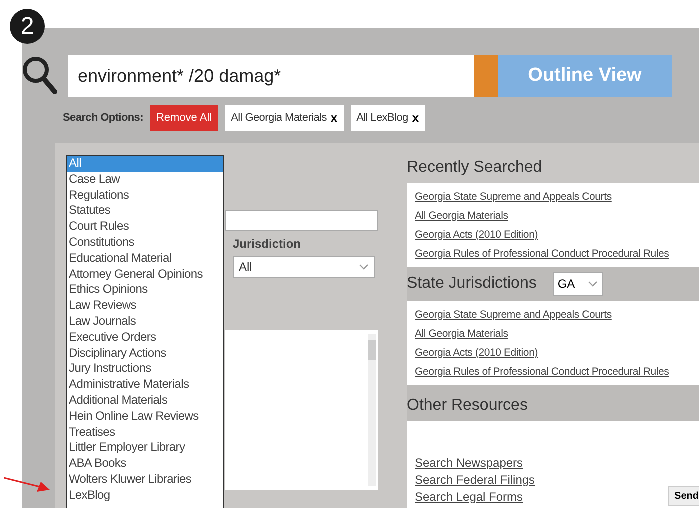 This screenshot has width=699, height=508. Describe the element at coordinates (145, 385) in the screenshot. I see `list-option: Administrative Materials` at that location.